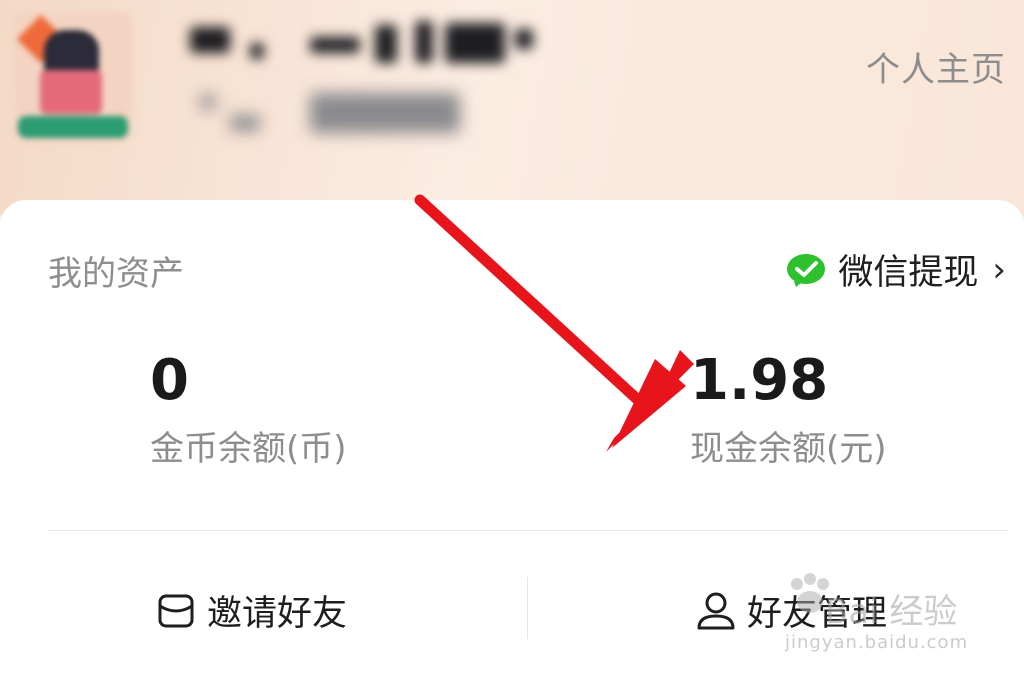 This screenshot has width=1024, height=685. What do you see at coordinates (908, 273) in the screenshot?
I see `withdraw-label: 微信提现` at bounding box center [908, 273].